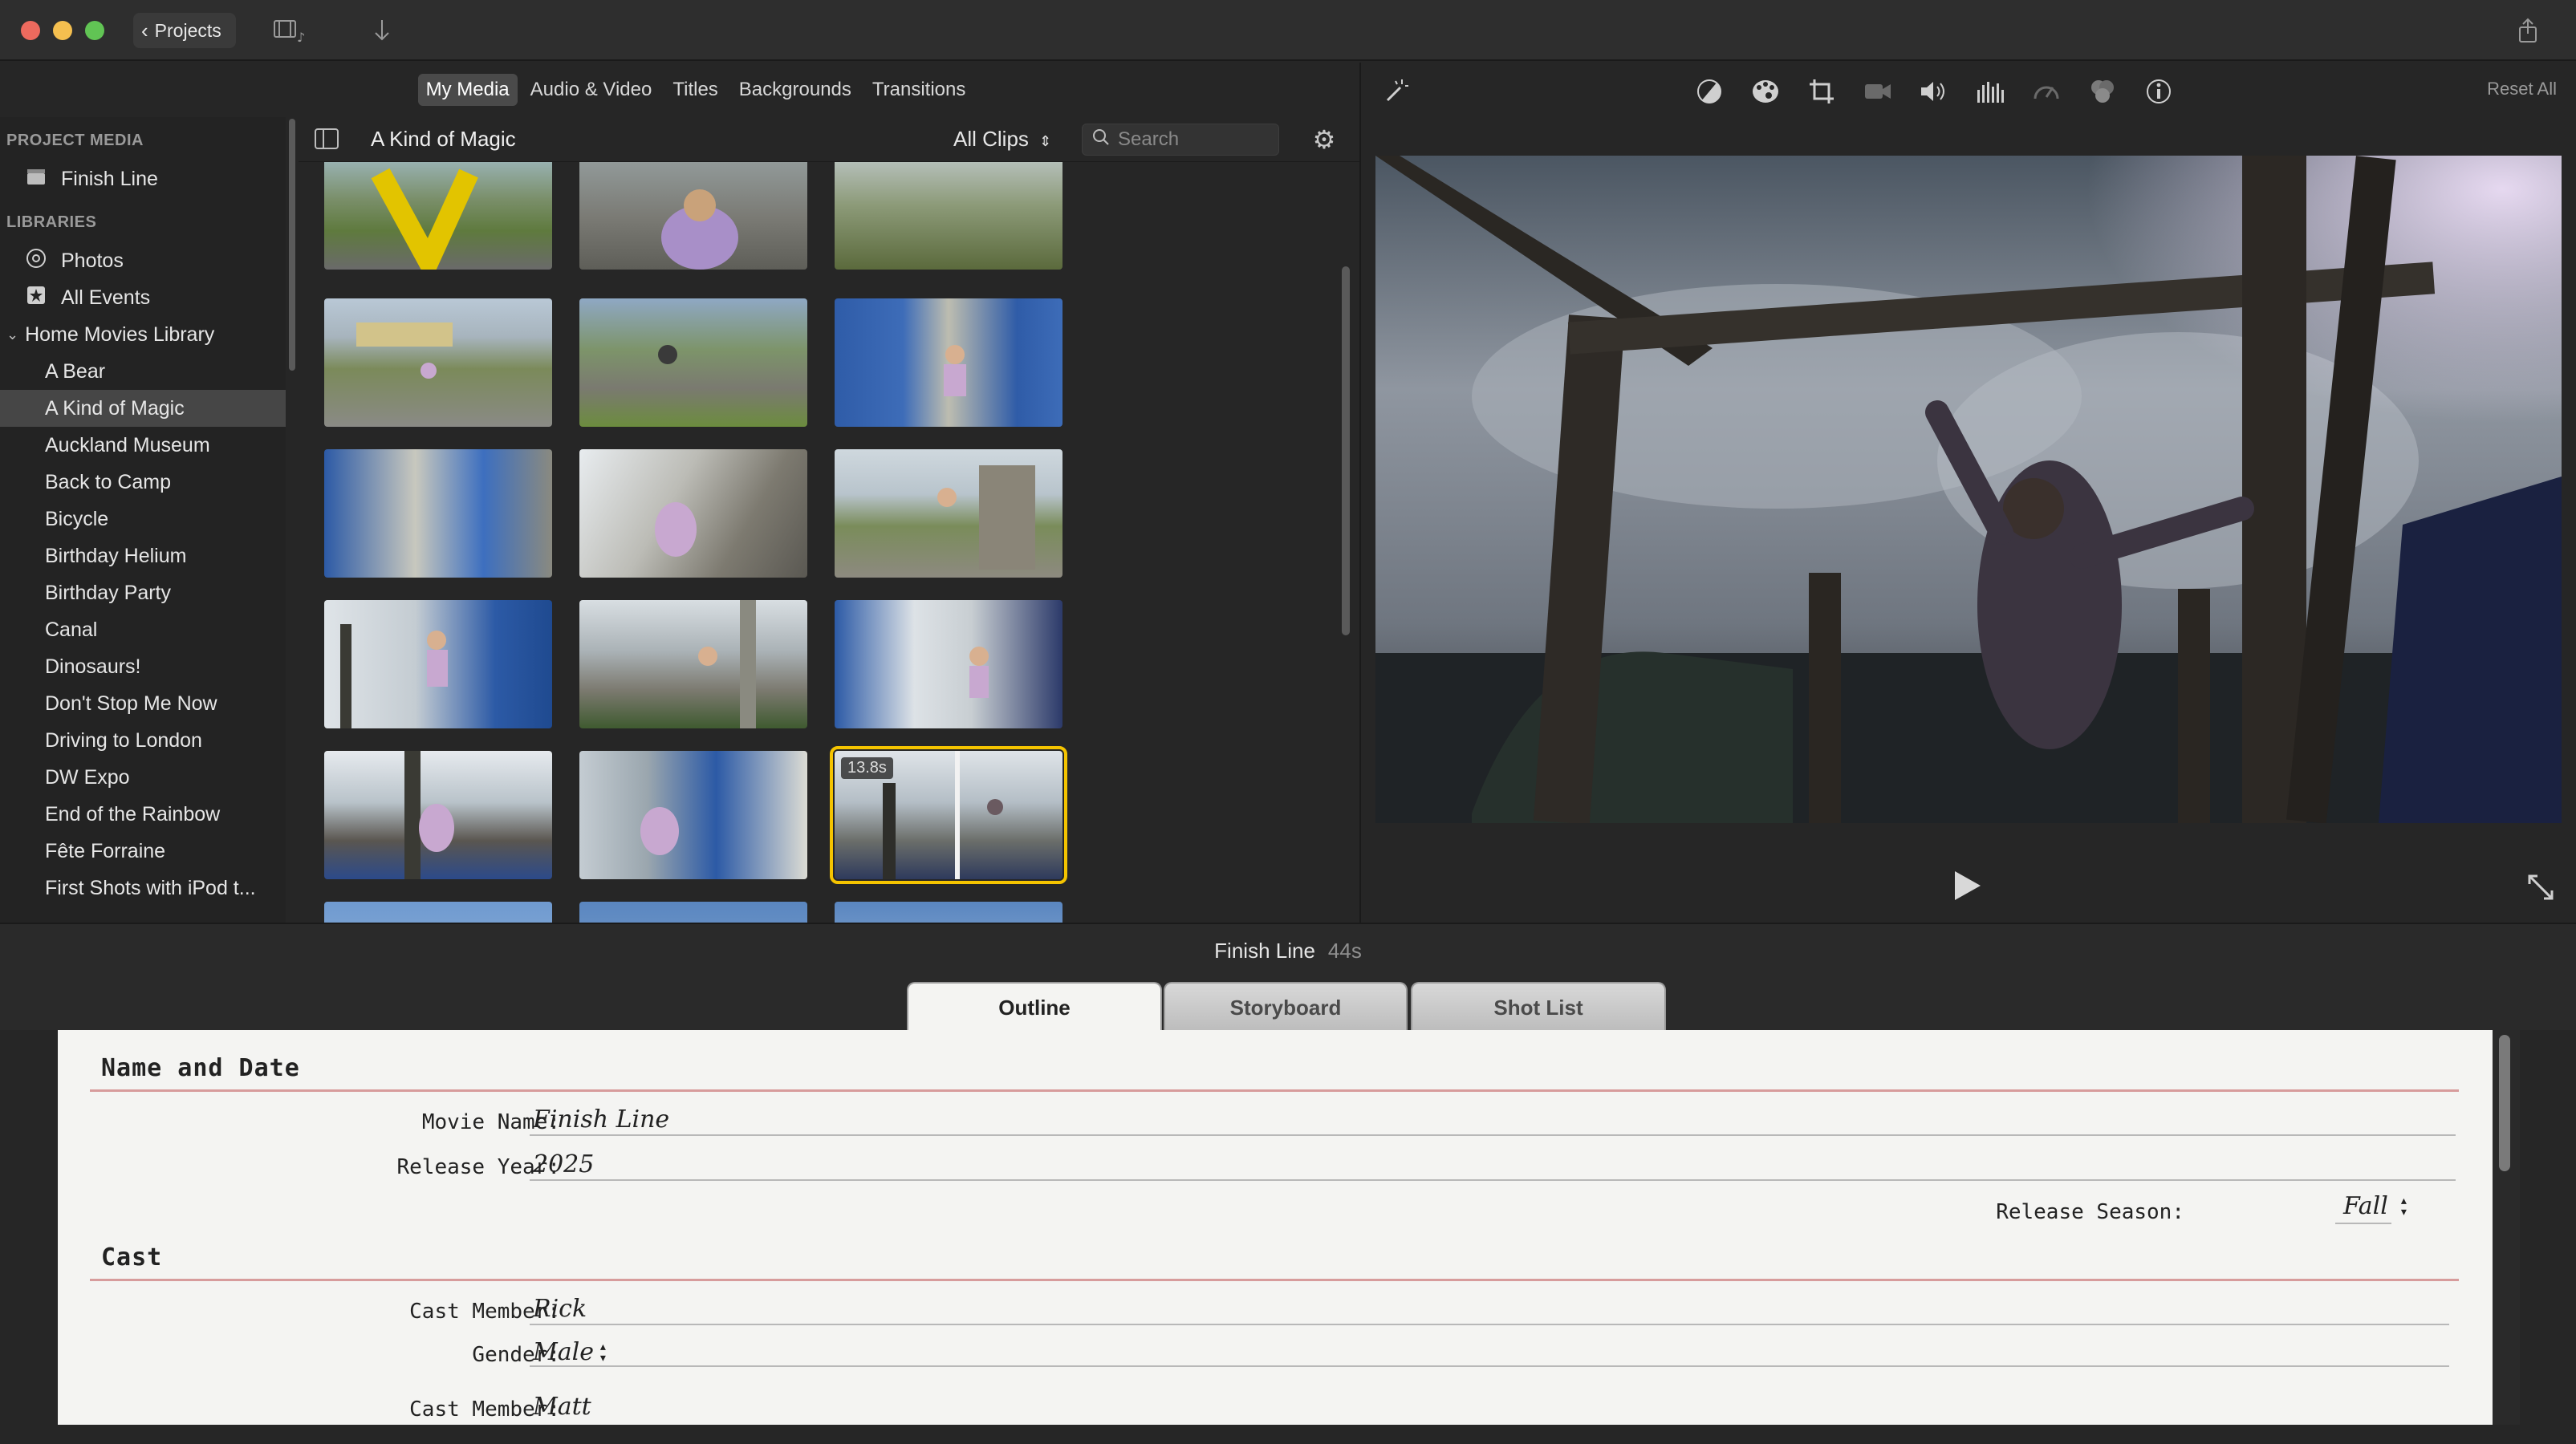 The height and width of the screenshot is (1444, 2576). I want to click on gender-label: Gender:, so click(516, 1355).